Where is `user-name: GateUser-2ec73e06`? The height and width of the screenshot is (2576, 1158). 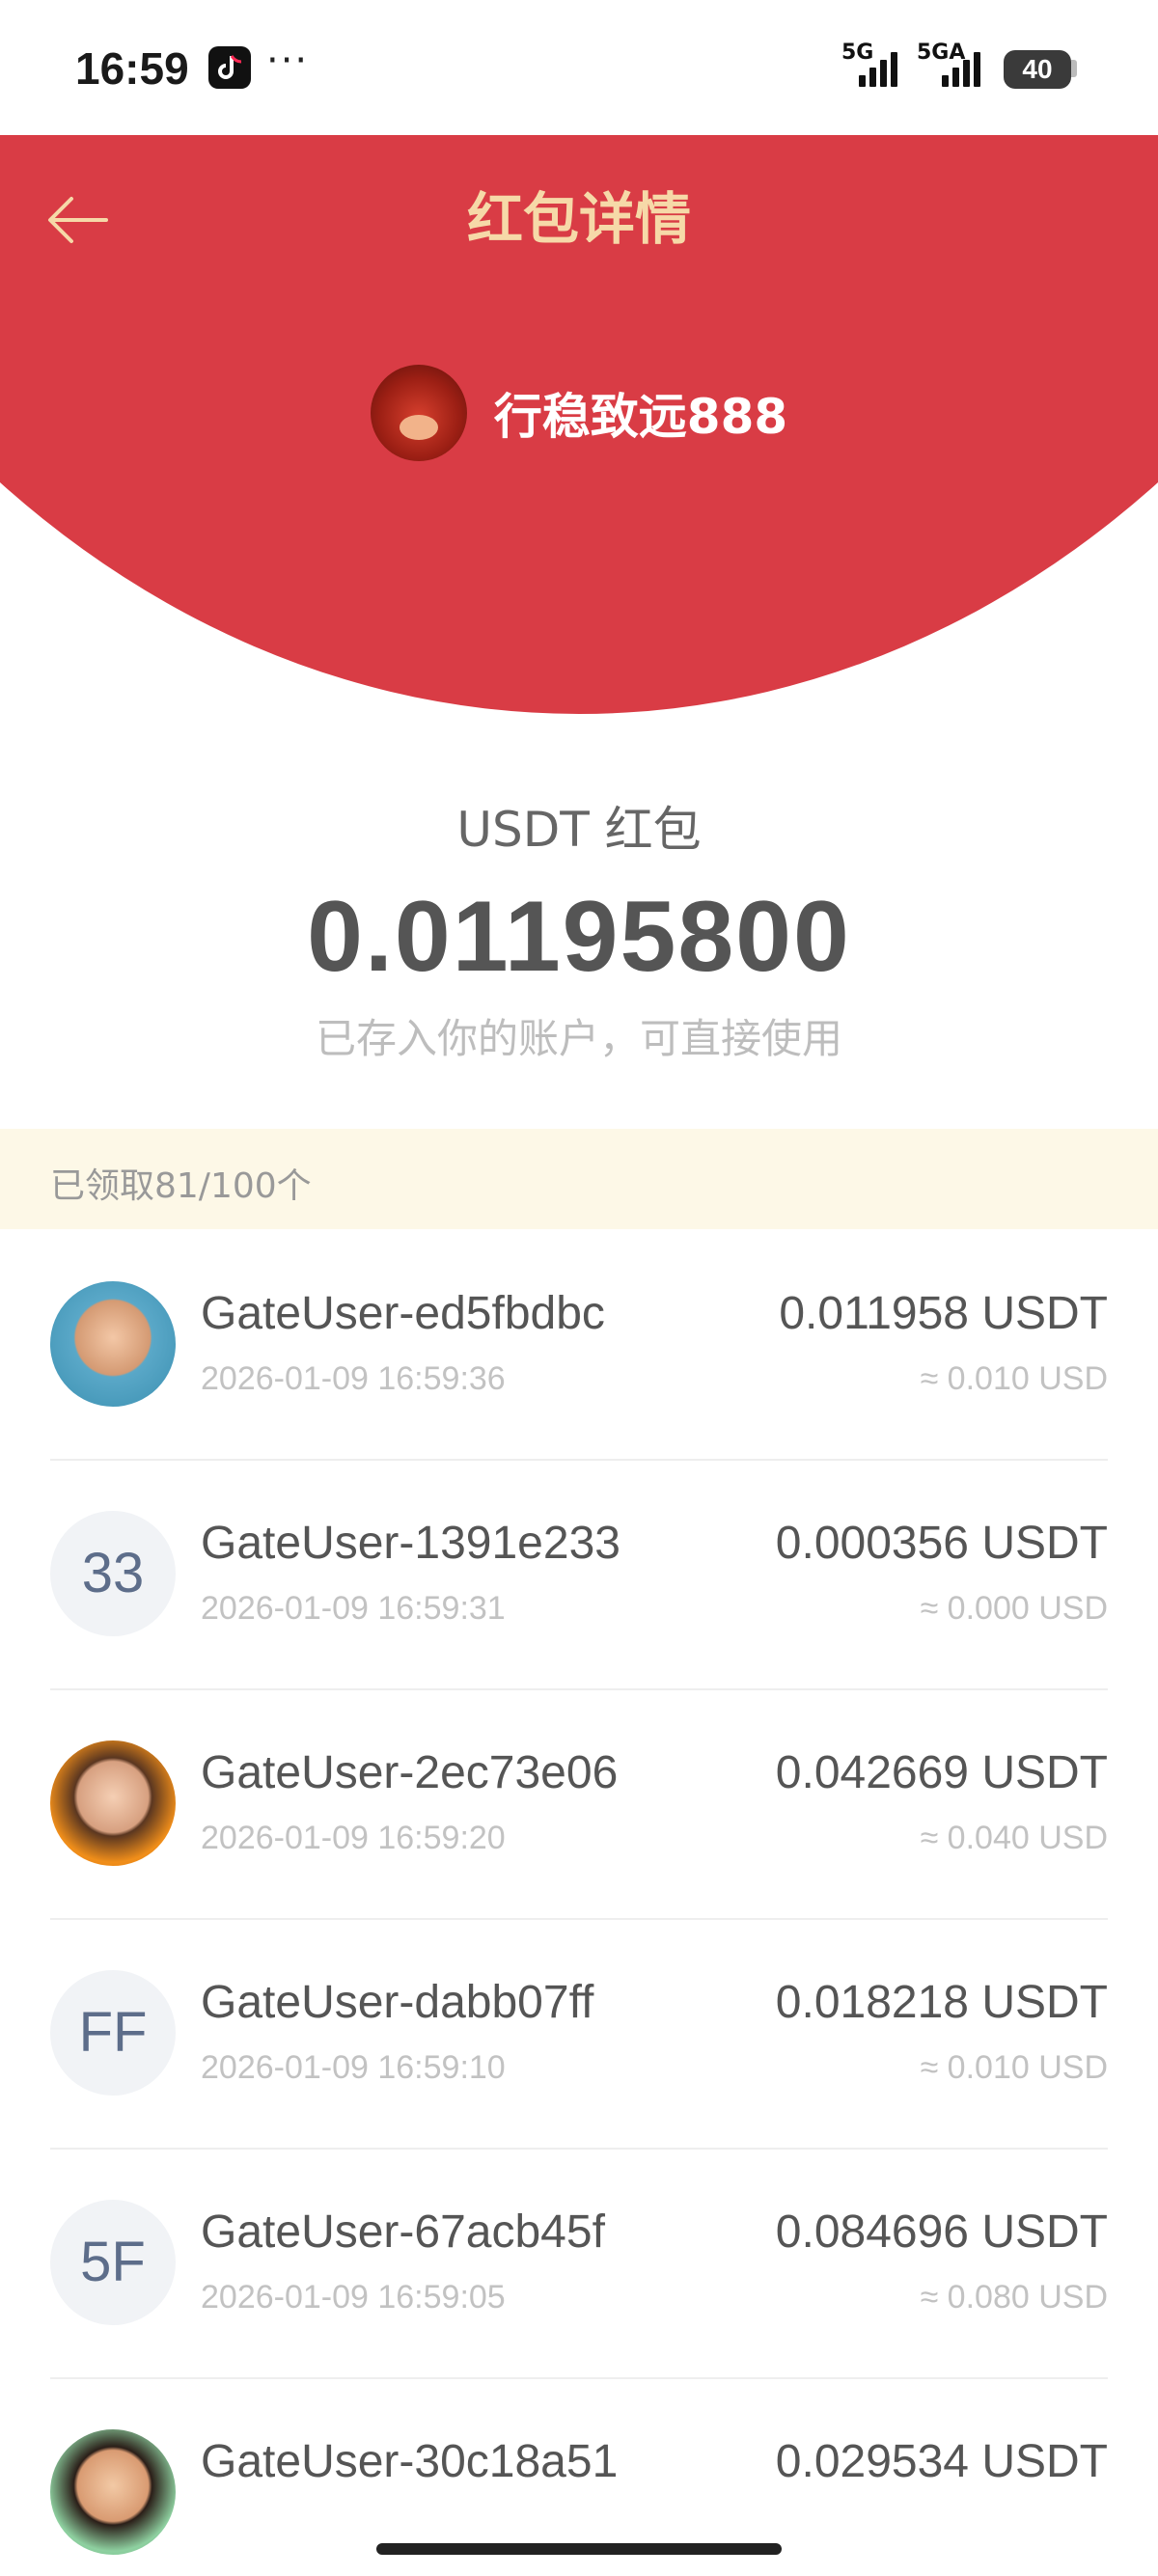 user-name: GateUser-2ec73e06 is located at coordinates (410, 1773).